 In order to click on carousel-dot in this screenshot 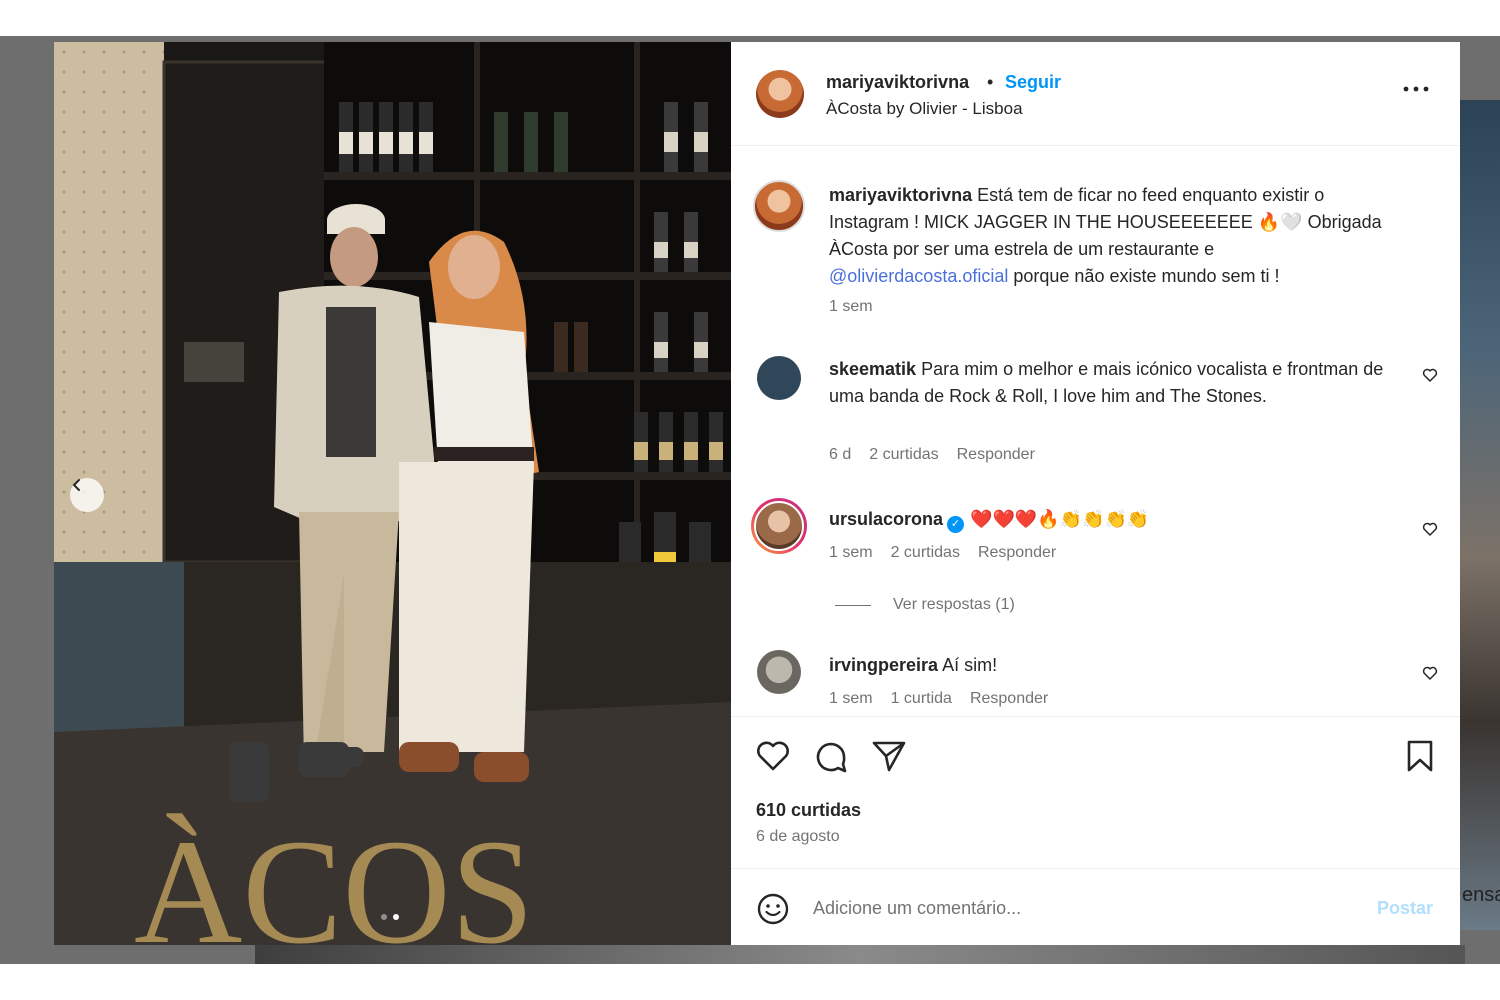, I will do `click(384, 917)`.